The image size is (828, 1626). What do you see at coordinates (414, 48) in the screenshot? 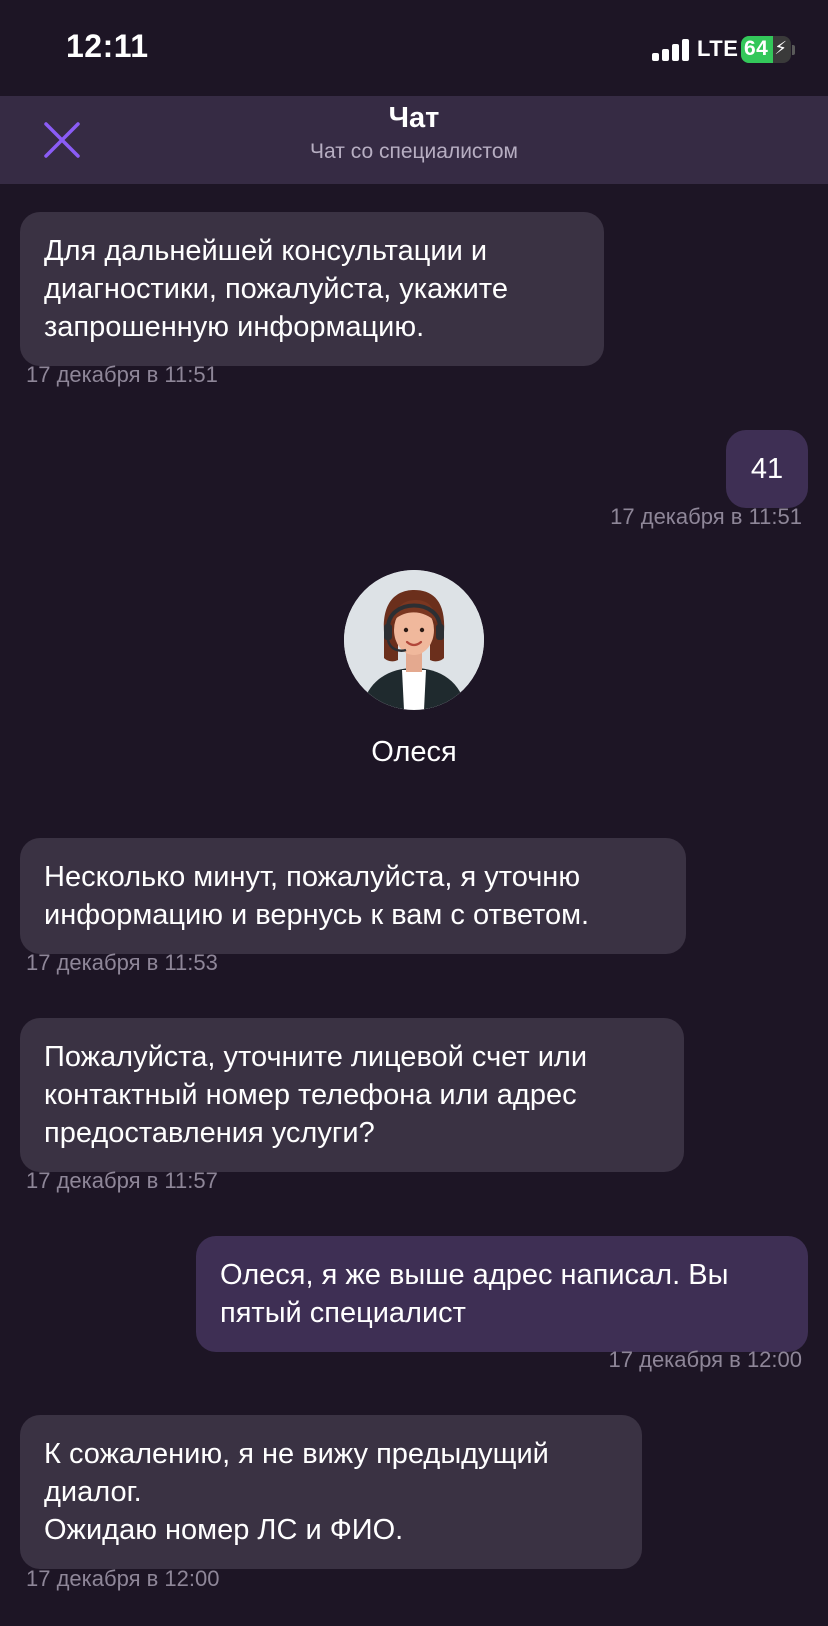
I see `status-bar: 12:11 LTE 64 ⚡` at bounding box center [414, 48].